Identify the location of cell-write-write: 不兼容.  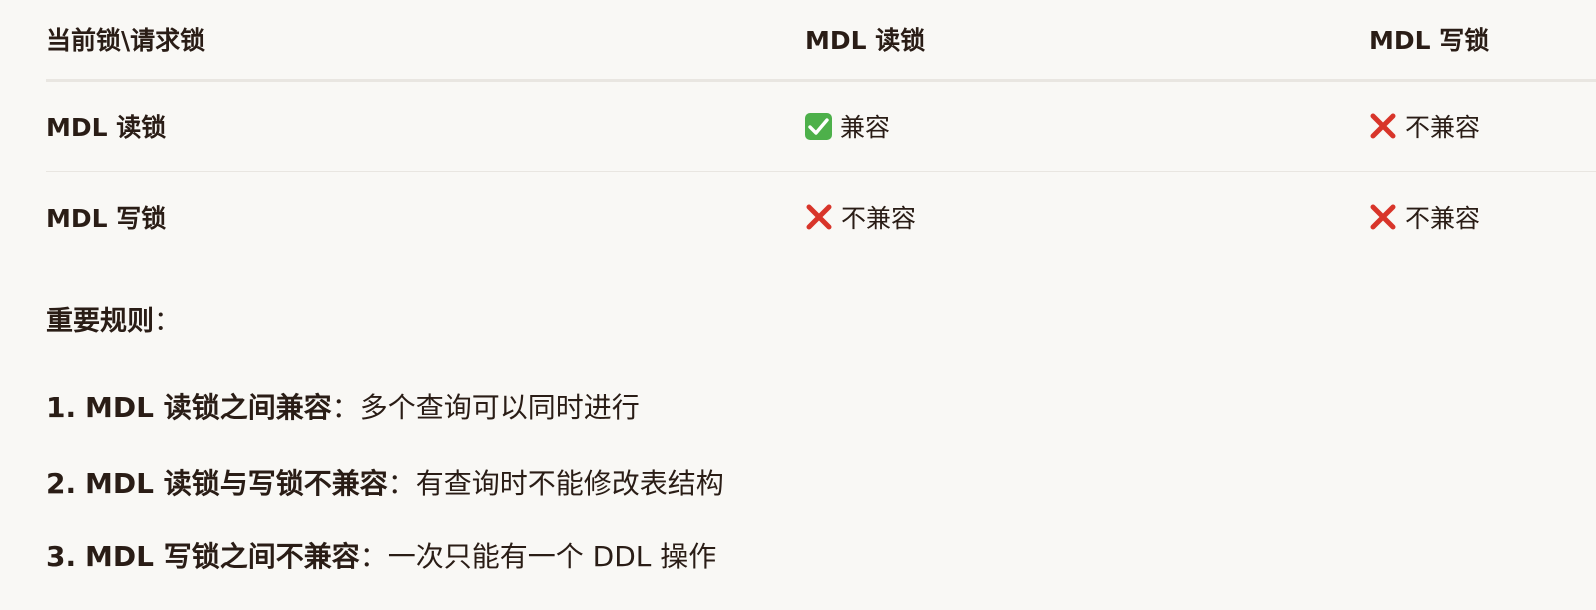
(1482, 216).